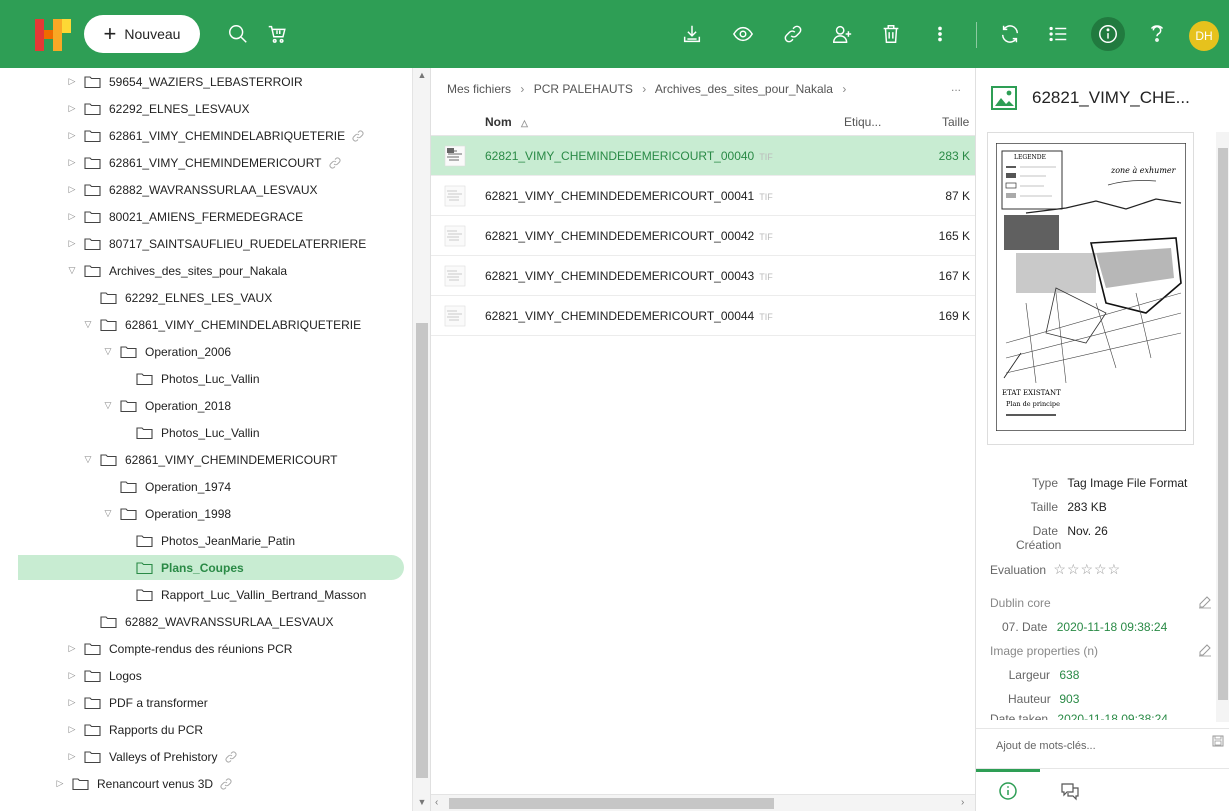 This screenshot has height=811, width=1229. Describe the element at coordinates (152, 34) in the screenshot. I see `new-button-label: Nouveau` at that location.